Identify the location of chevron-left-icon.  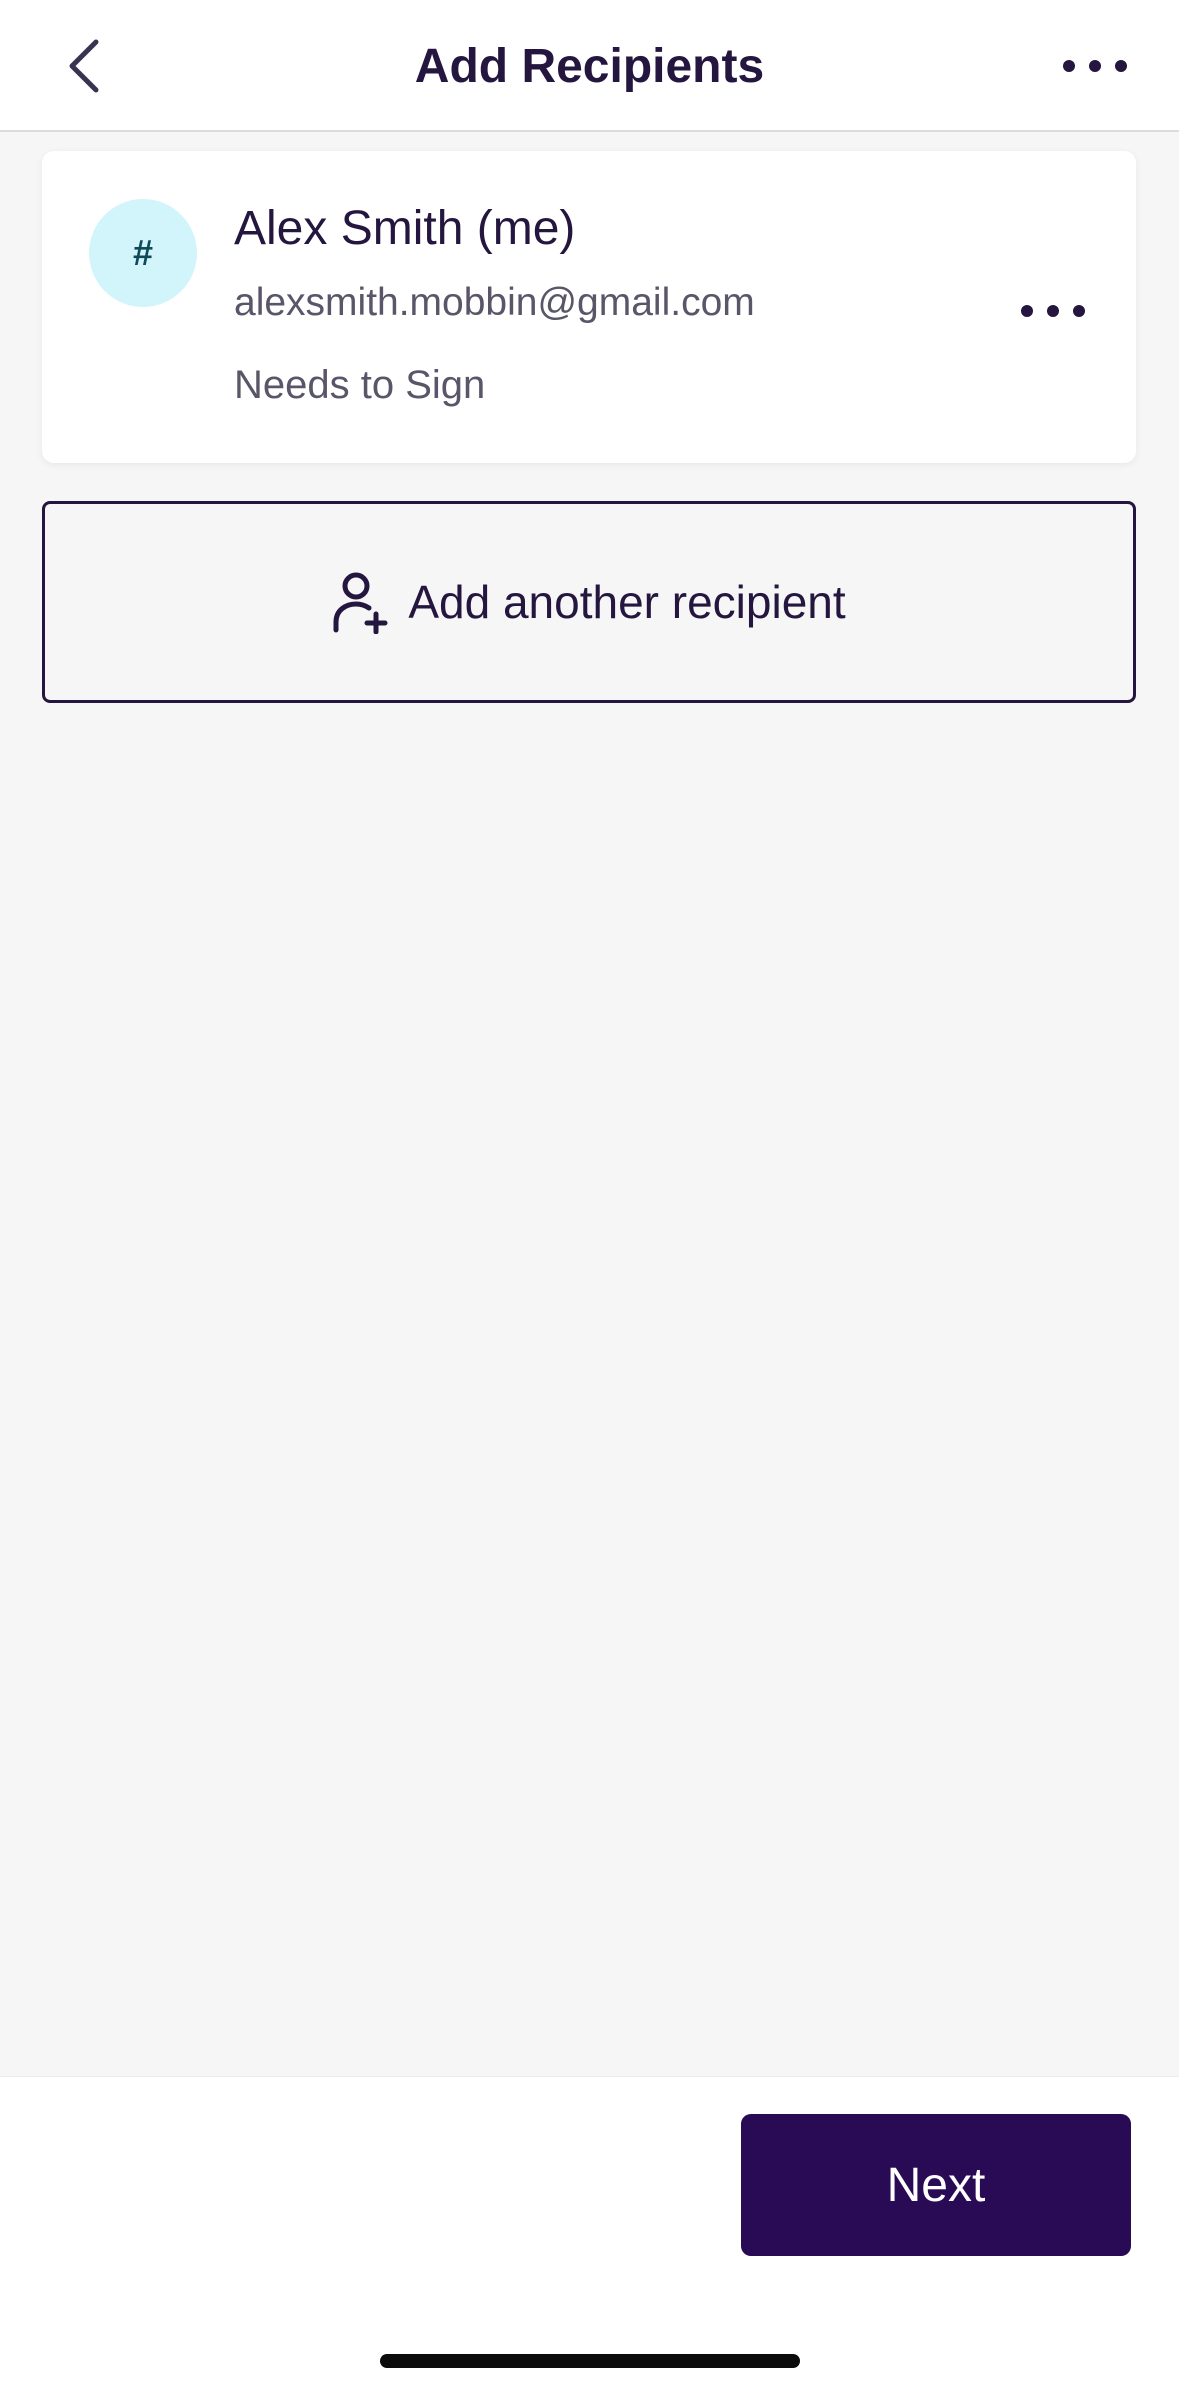
(84, 66).